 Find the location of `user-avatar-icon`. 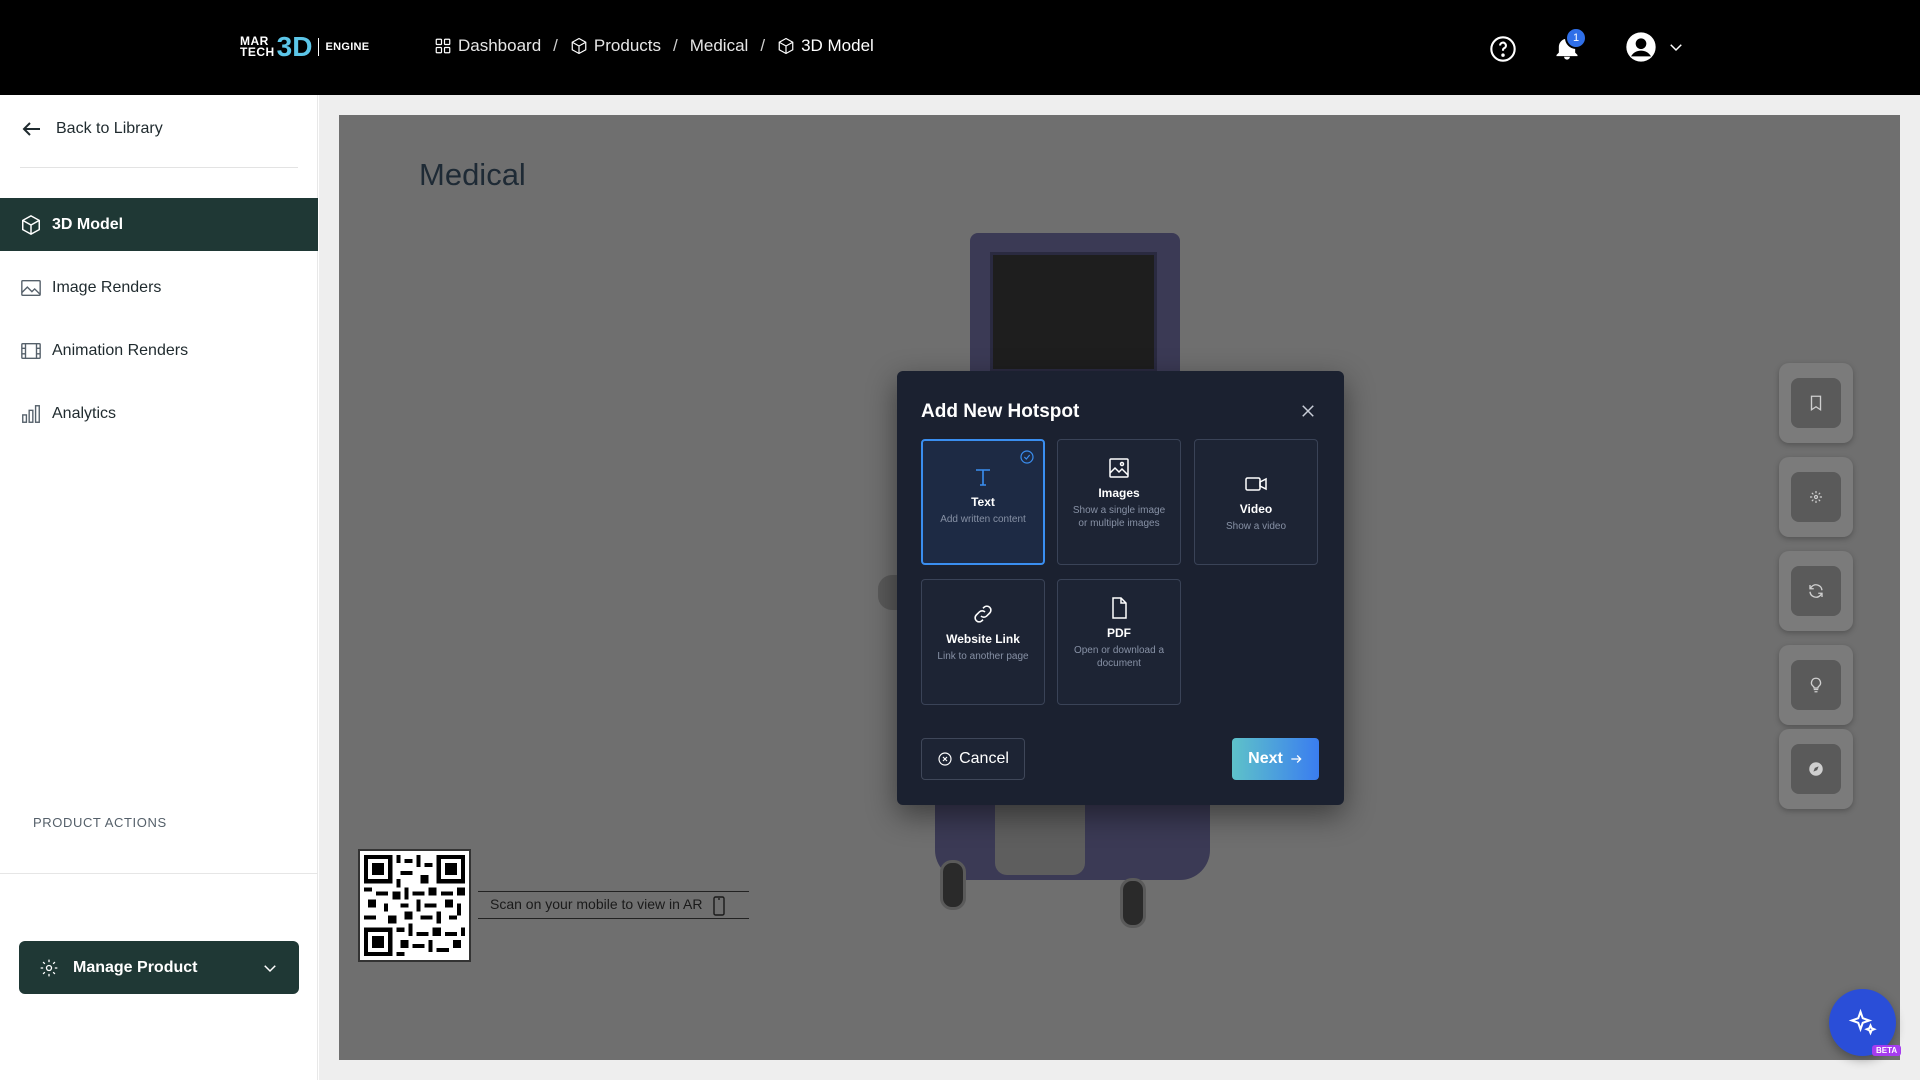

user-avatar-icon is located at coordinates (1641, 47).